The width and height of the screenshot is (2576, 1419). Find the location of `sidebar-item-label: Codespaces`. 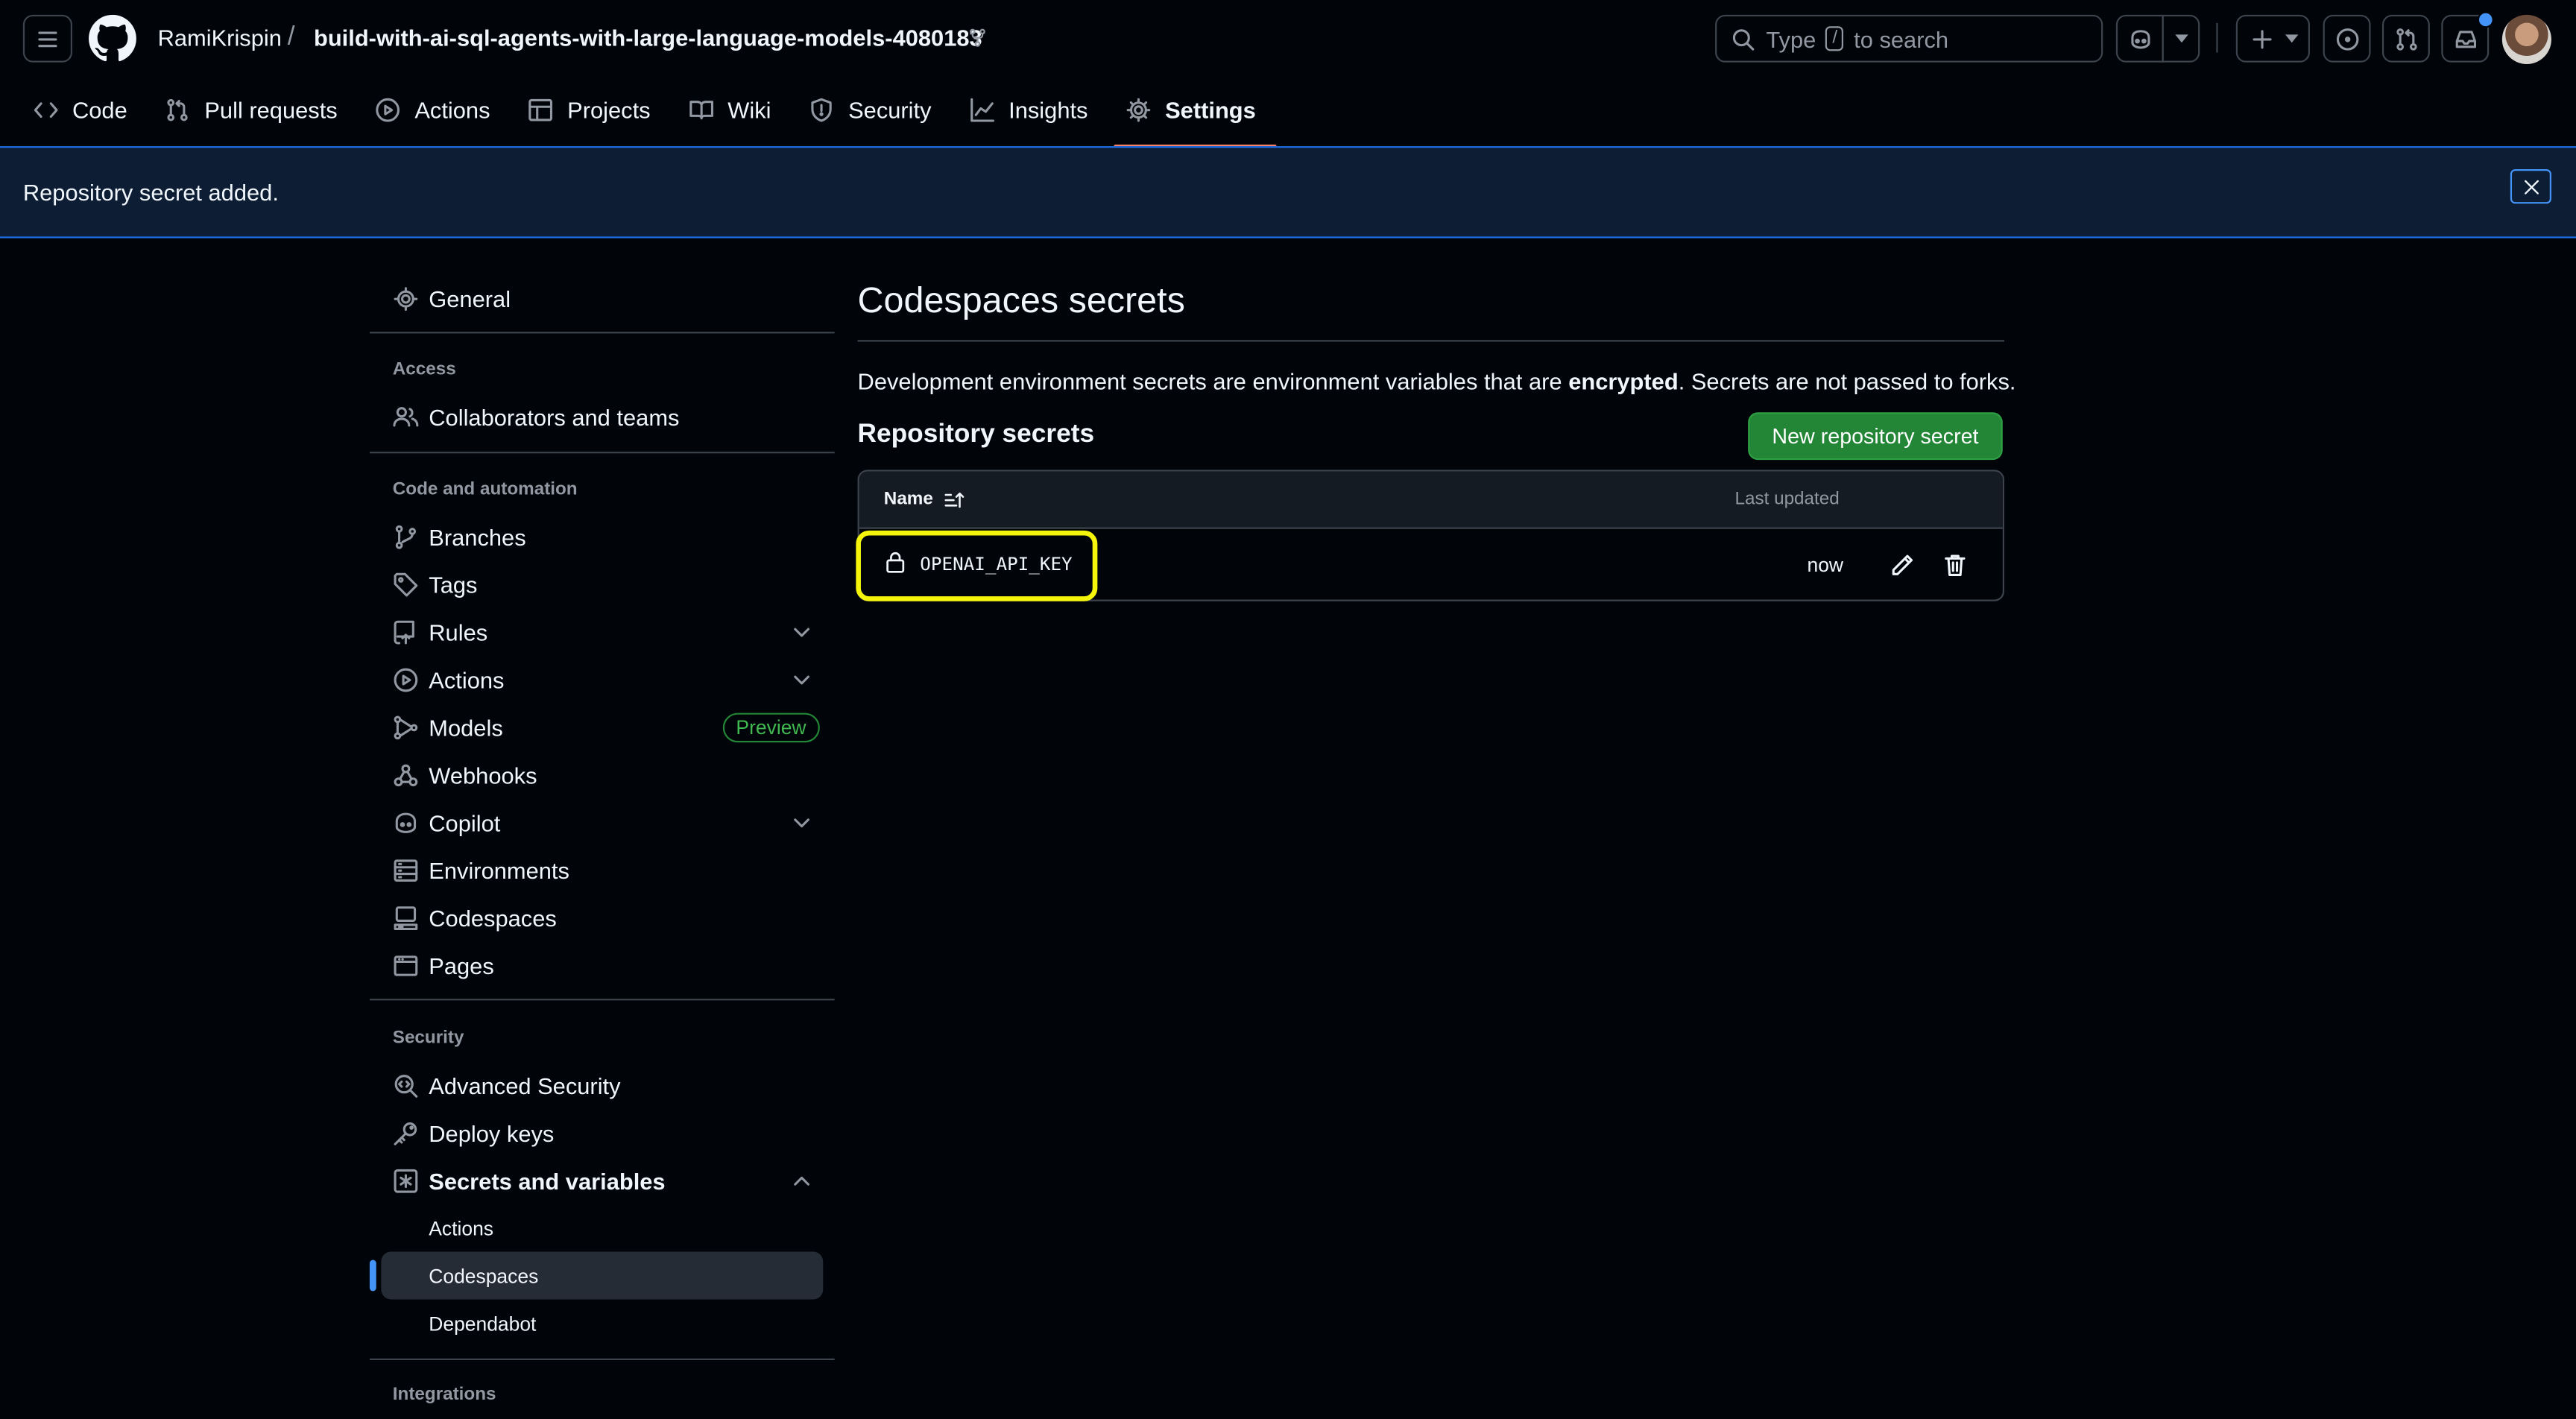

sidebar-item-label: Codespaces is located at coordinates (484, 1275).